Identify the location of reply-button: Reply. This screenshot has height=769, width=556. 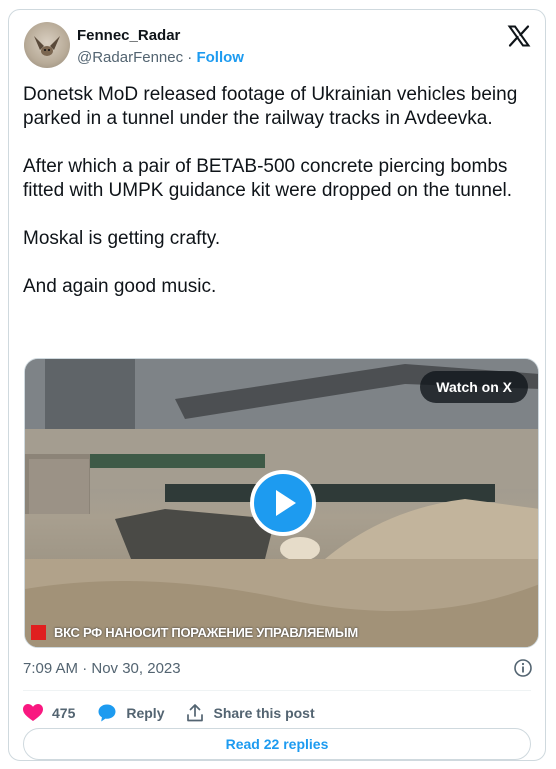
(130, 713).